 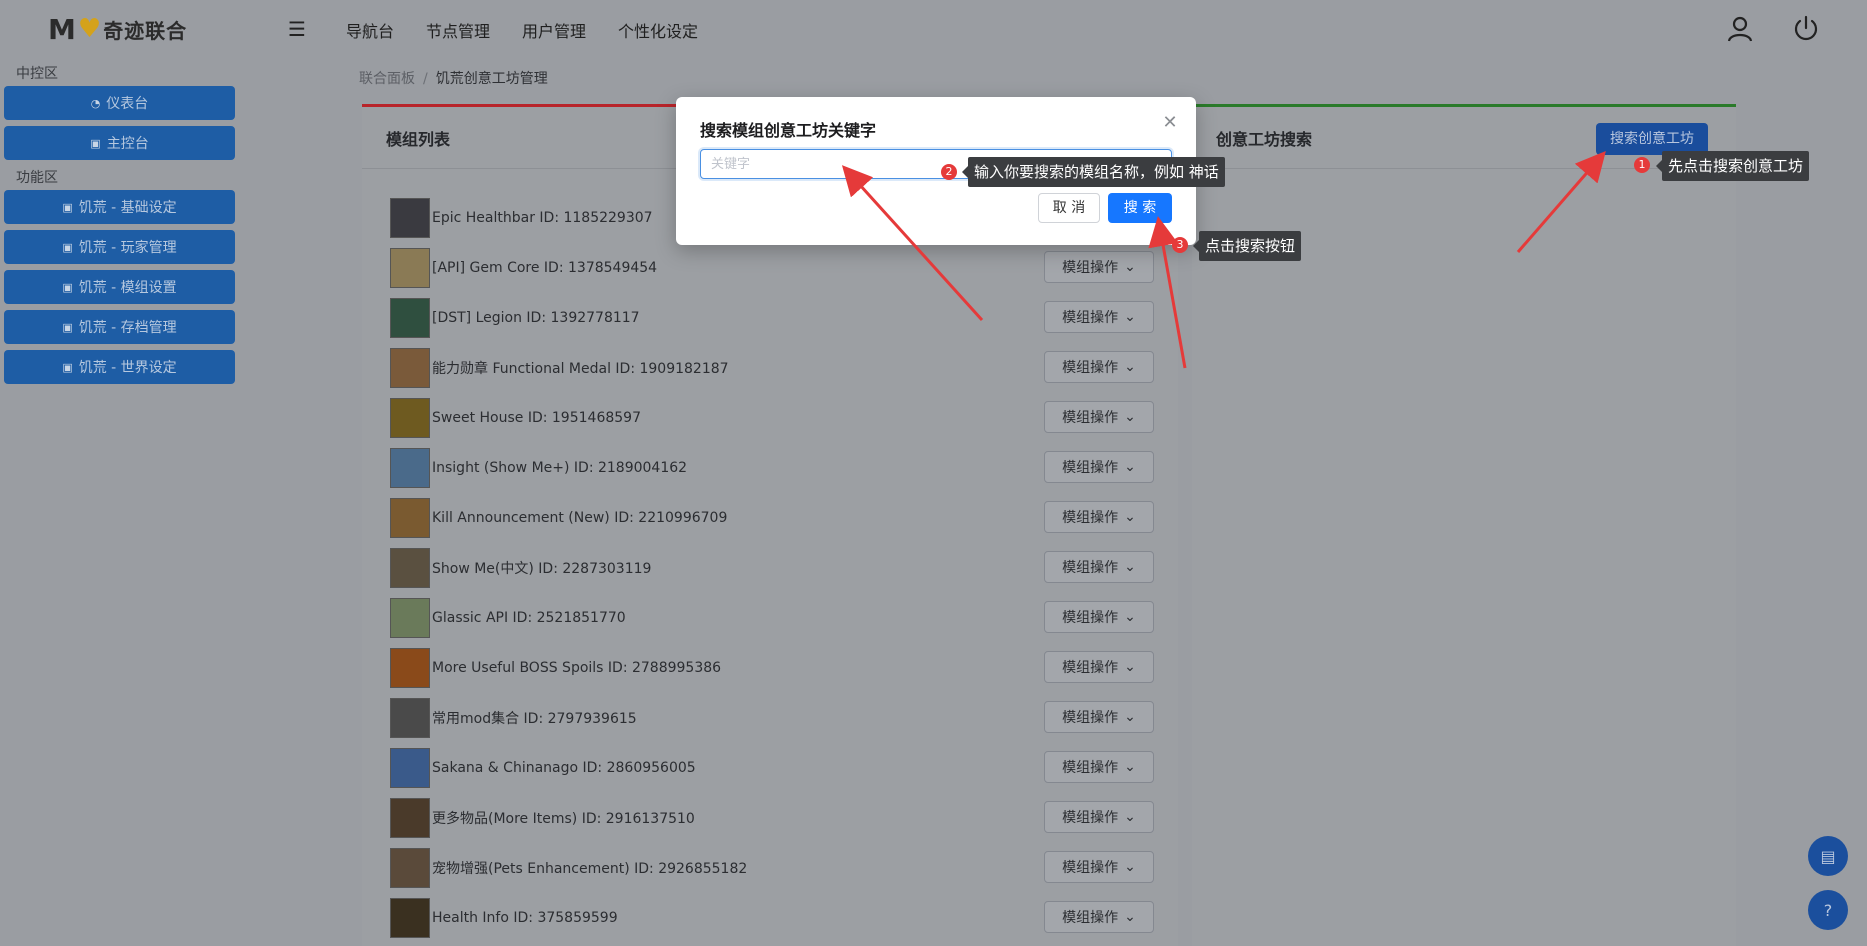 I want to click on help-icon: ?, so click(x=1828, y=910).